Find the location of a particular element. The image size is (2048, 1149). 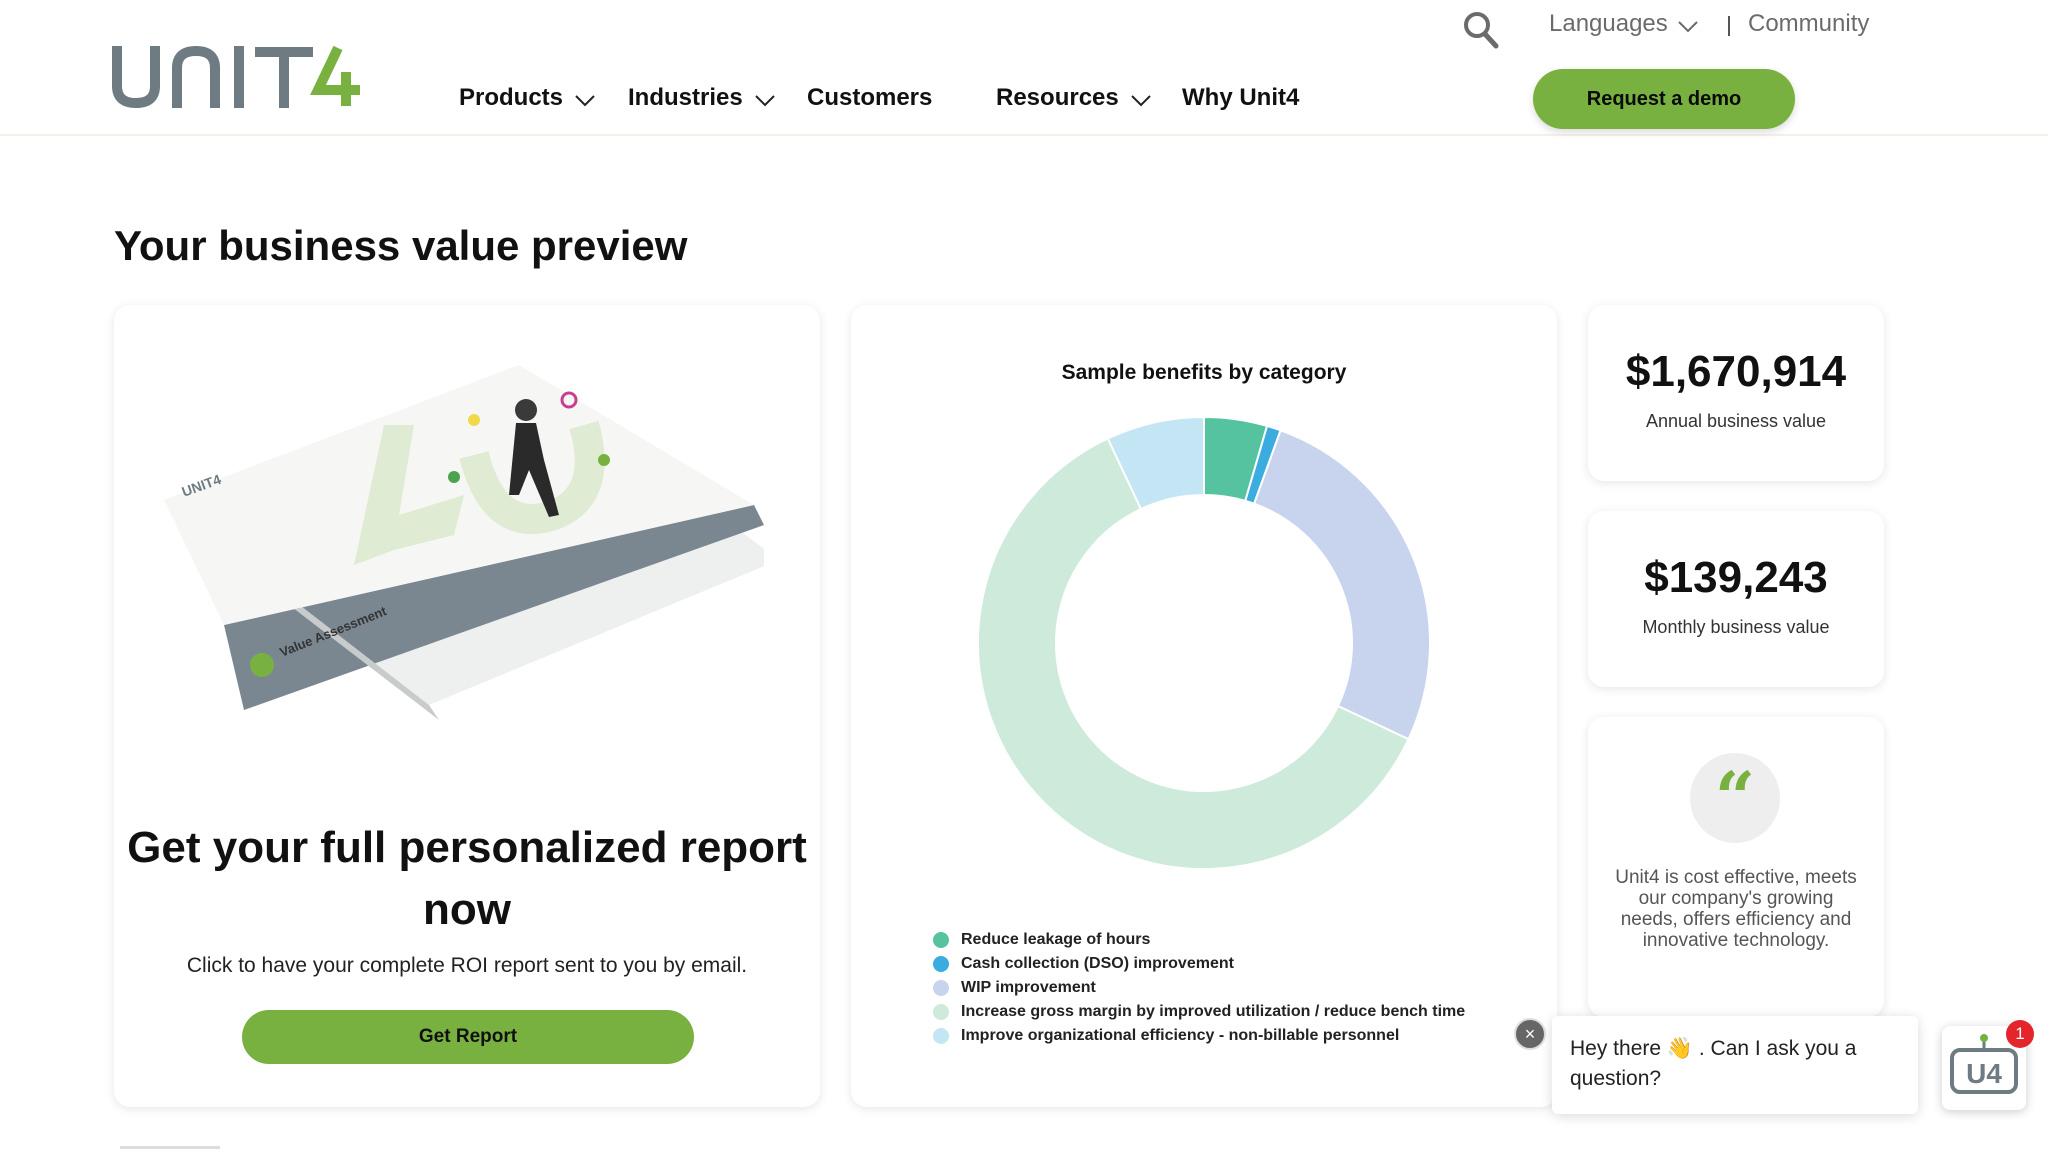

nav-item-resources: Resources is located at coordinates (1073, 98).